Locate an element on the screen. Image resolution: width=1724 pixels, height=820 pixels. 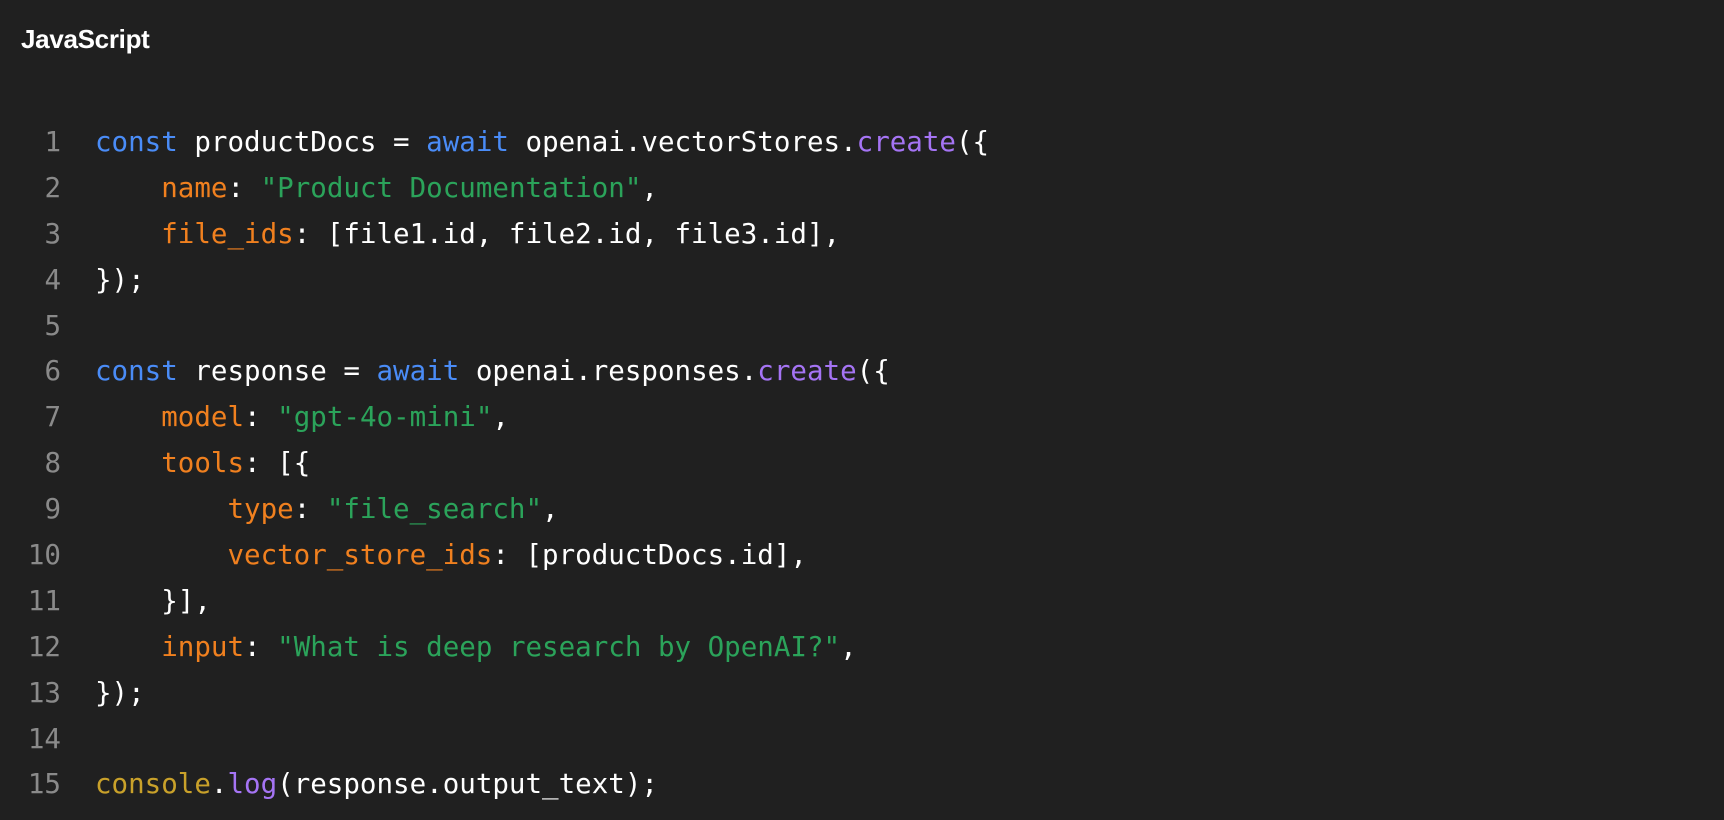
line-content: }], is located at coordinates (153, 602).